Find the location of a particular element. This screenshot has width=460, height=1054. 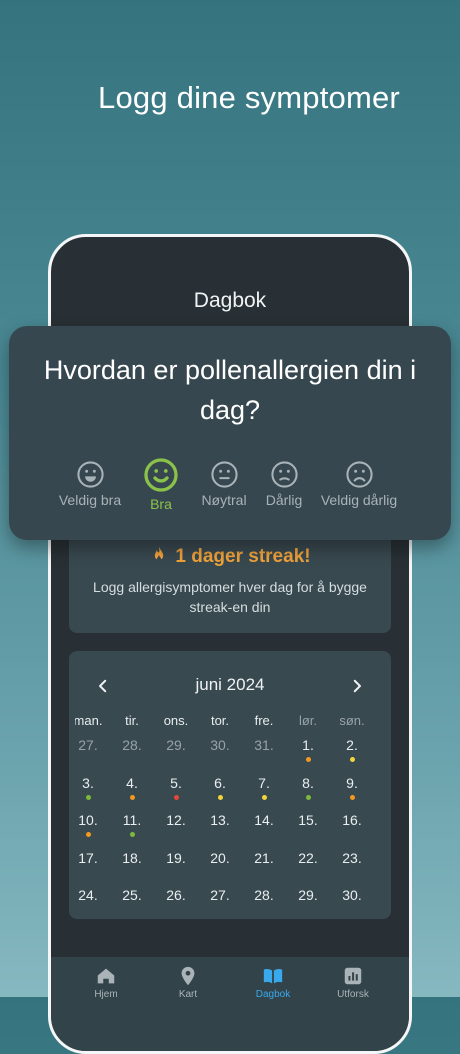

calendar-day: 31. is located at coordinates (264, 745).